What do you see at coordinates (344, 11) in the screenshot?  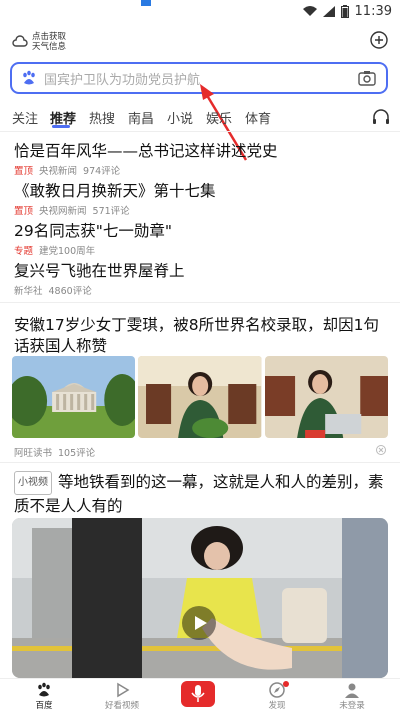 I see `battery-icon` at bounding box center [344, 11].